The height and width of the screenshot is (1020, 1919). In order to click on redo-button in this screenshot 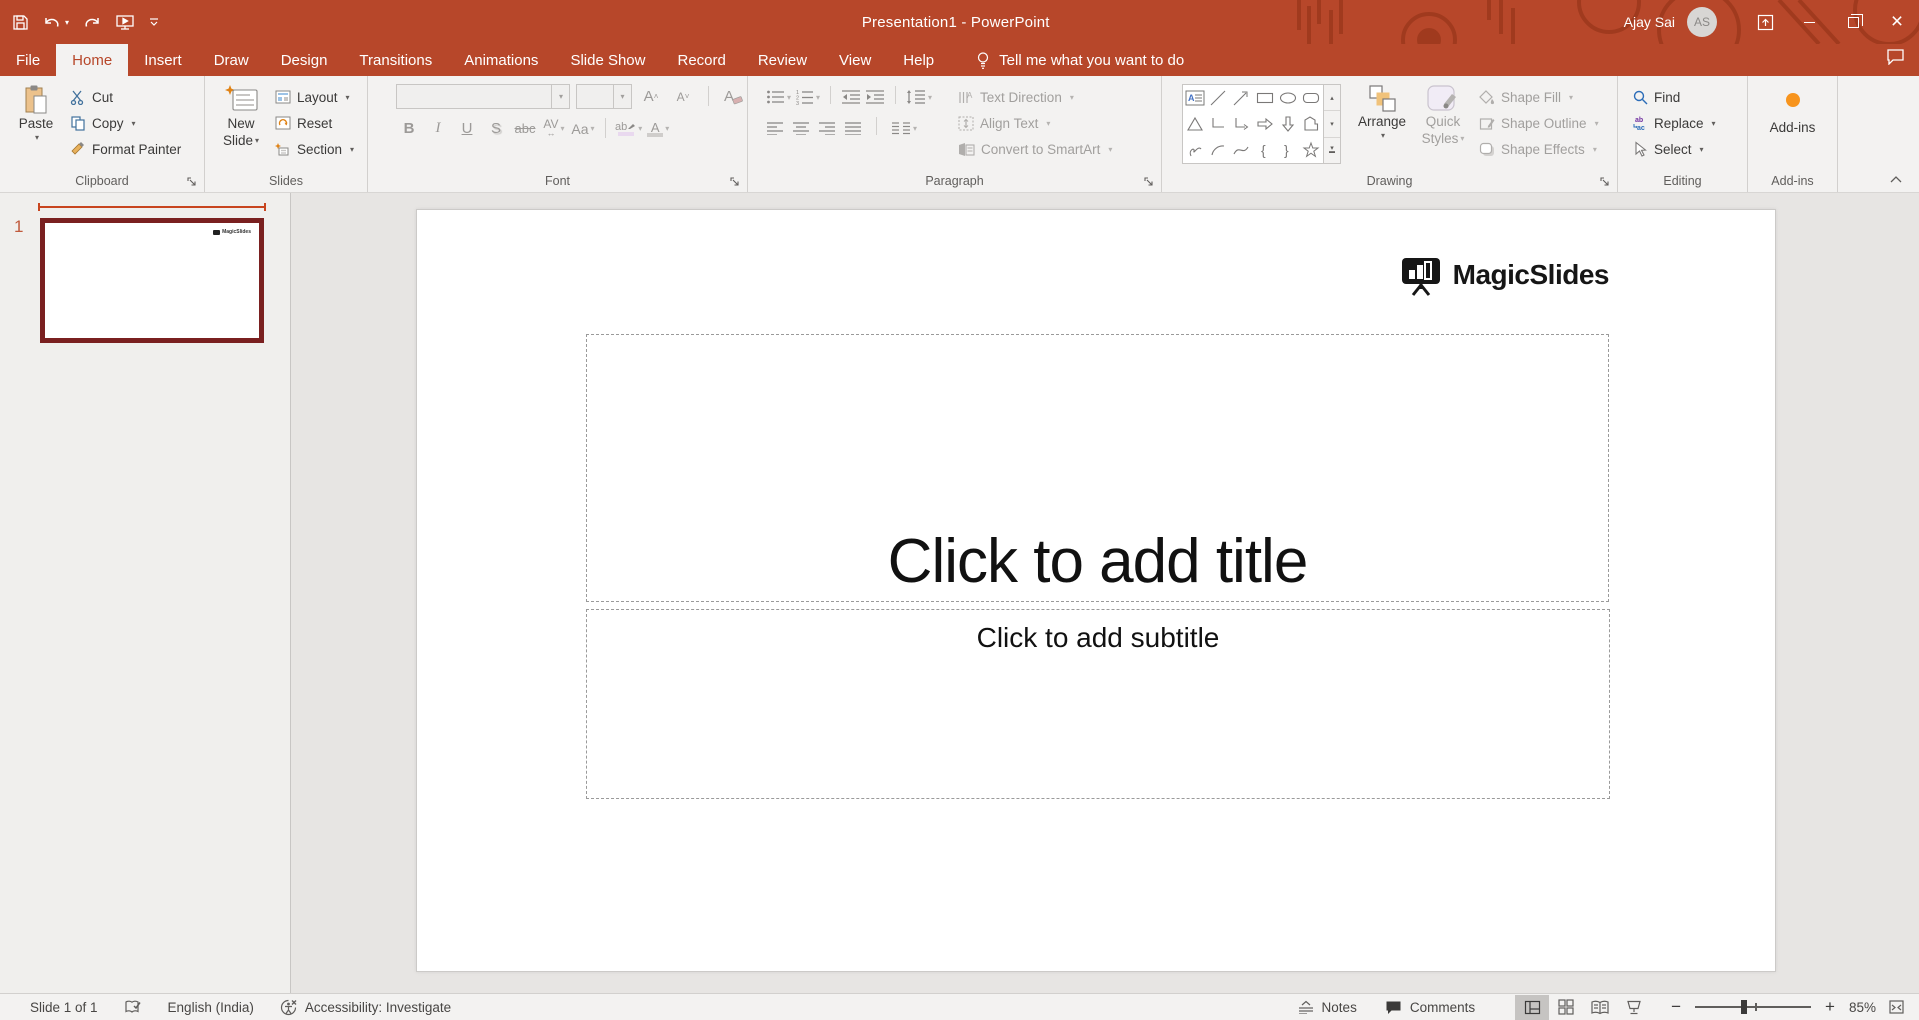, I will do `click(92, 22)`.